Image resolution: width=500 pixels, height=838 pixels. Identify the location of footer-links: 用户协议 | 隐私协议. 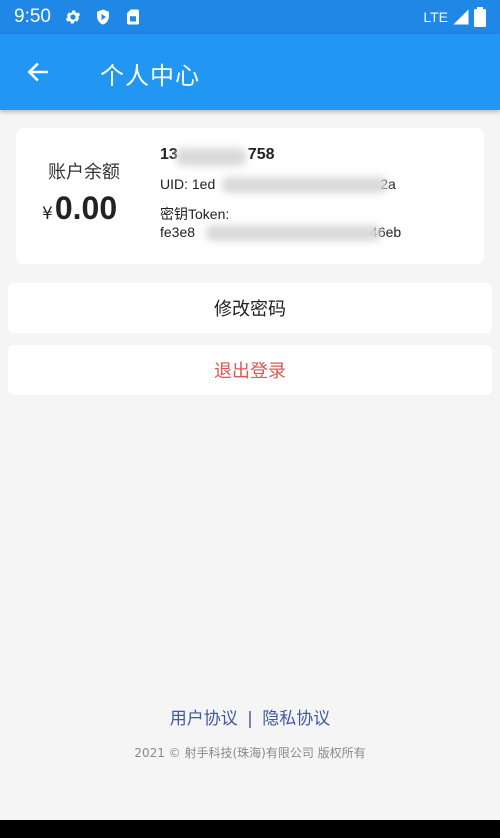
(250, 716).